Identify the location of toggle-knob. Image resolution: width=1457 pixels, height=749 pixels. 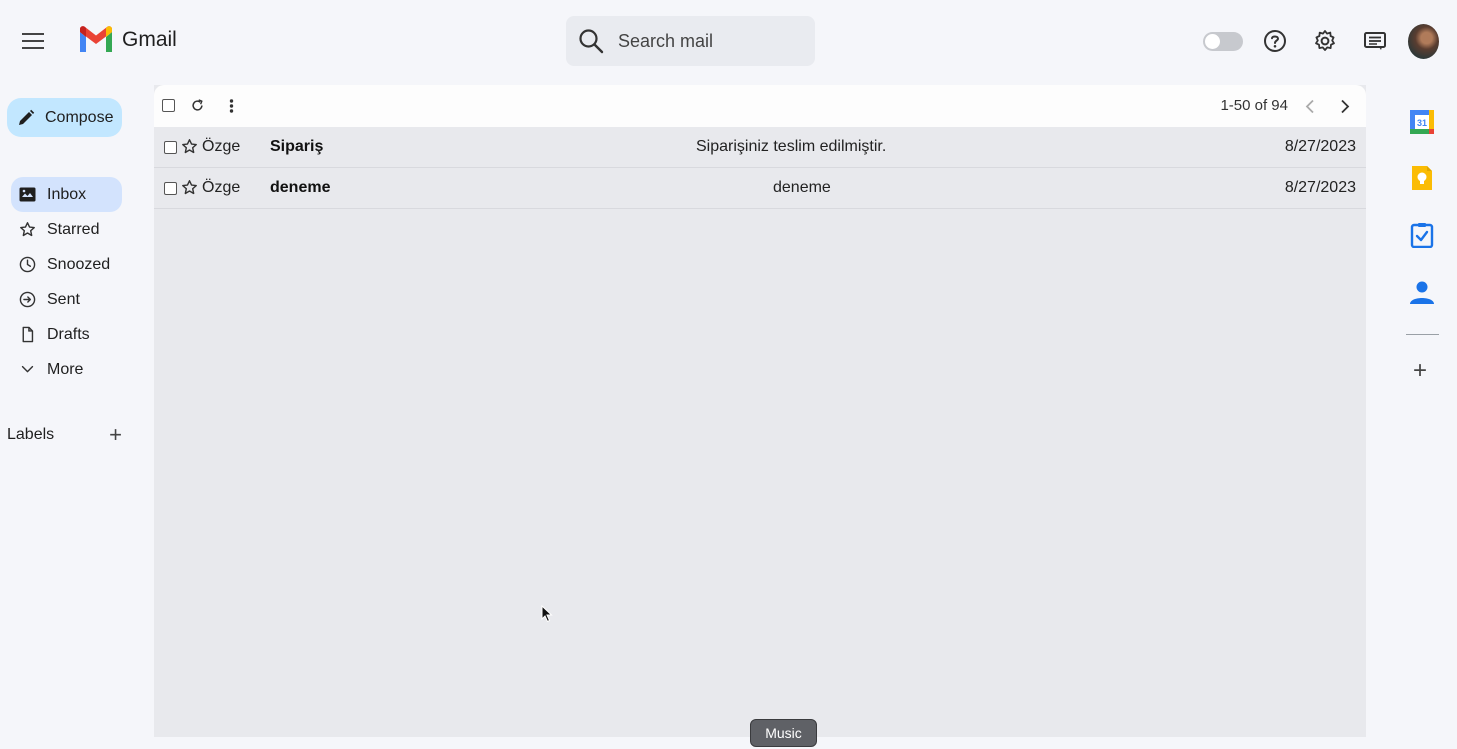
(1212, 41).